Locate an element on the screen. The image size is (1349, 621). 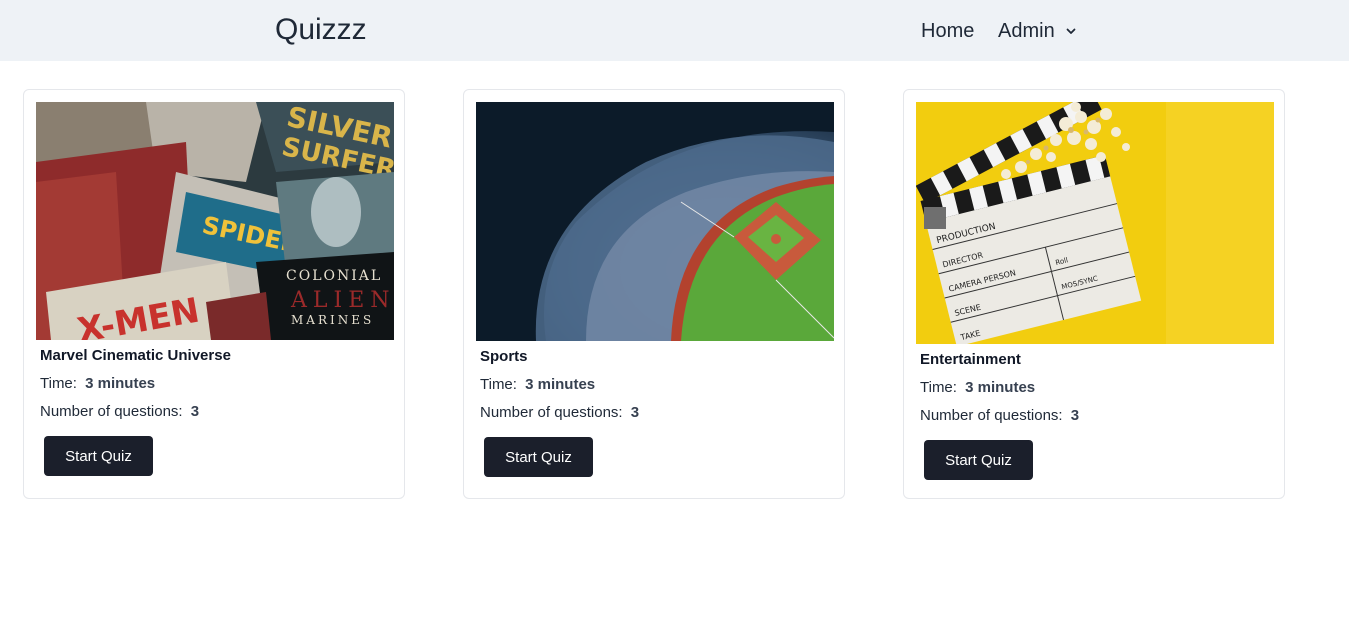
brand-link: Quizzz is located at coordinates (321, 30).